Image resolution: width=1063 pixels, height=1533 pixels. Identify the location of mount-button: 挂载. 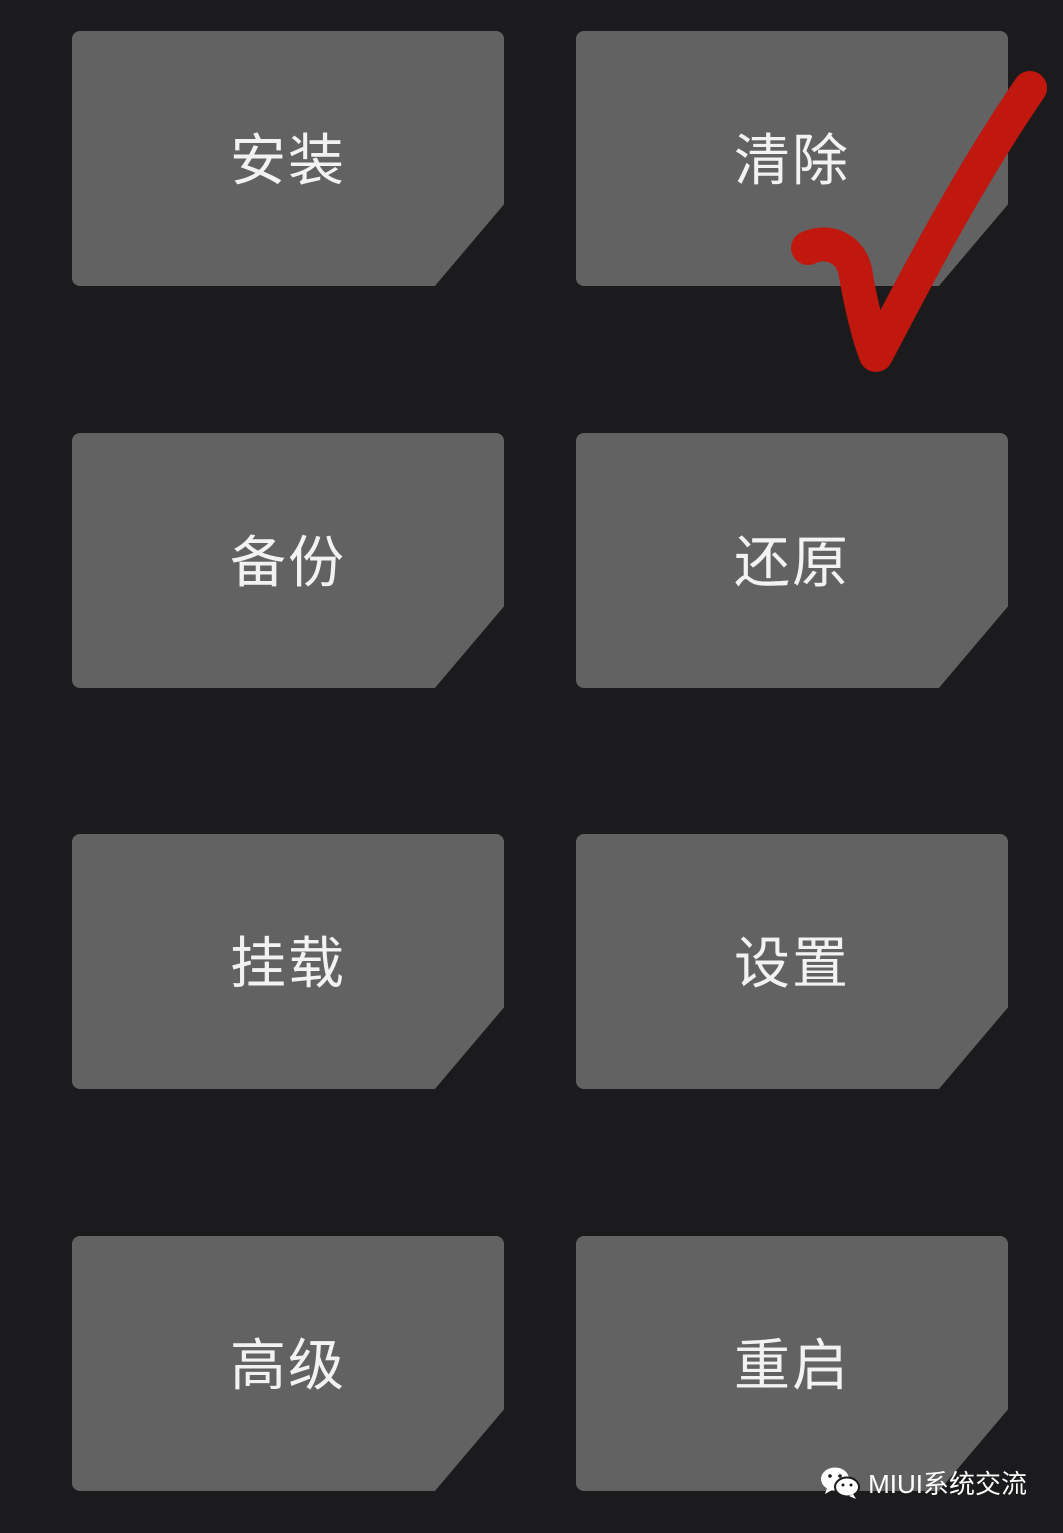
(288, 961).